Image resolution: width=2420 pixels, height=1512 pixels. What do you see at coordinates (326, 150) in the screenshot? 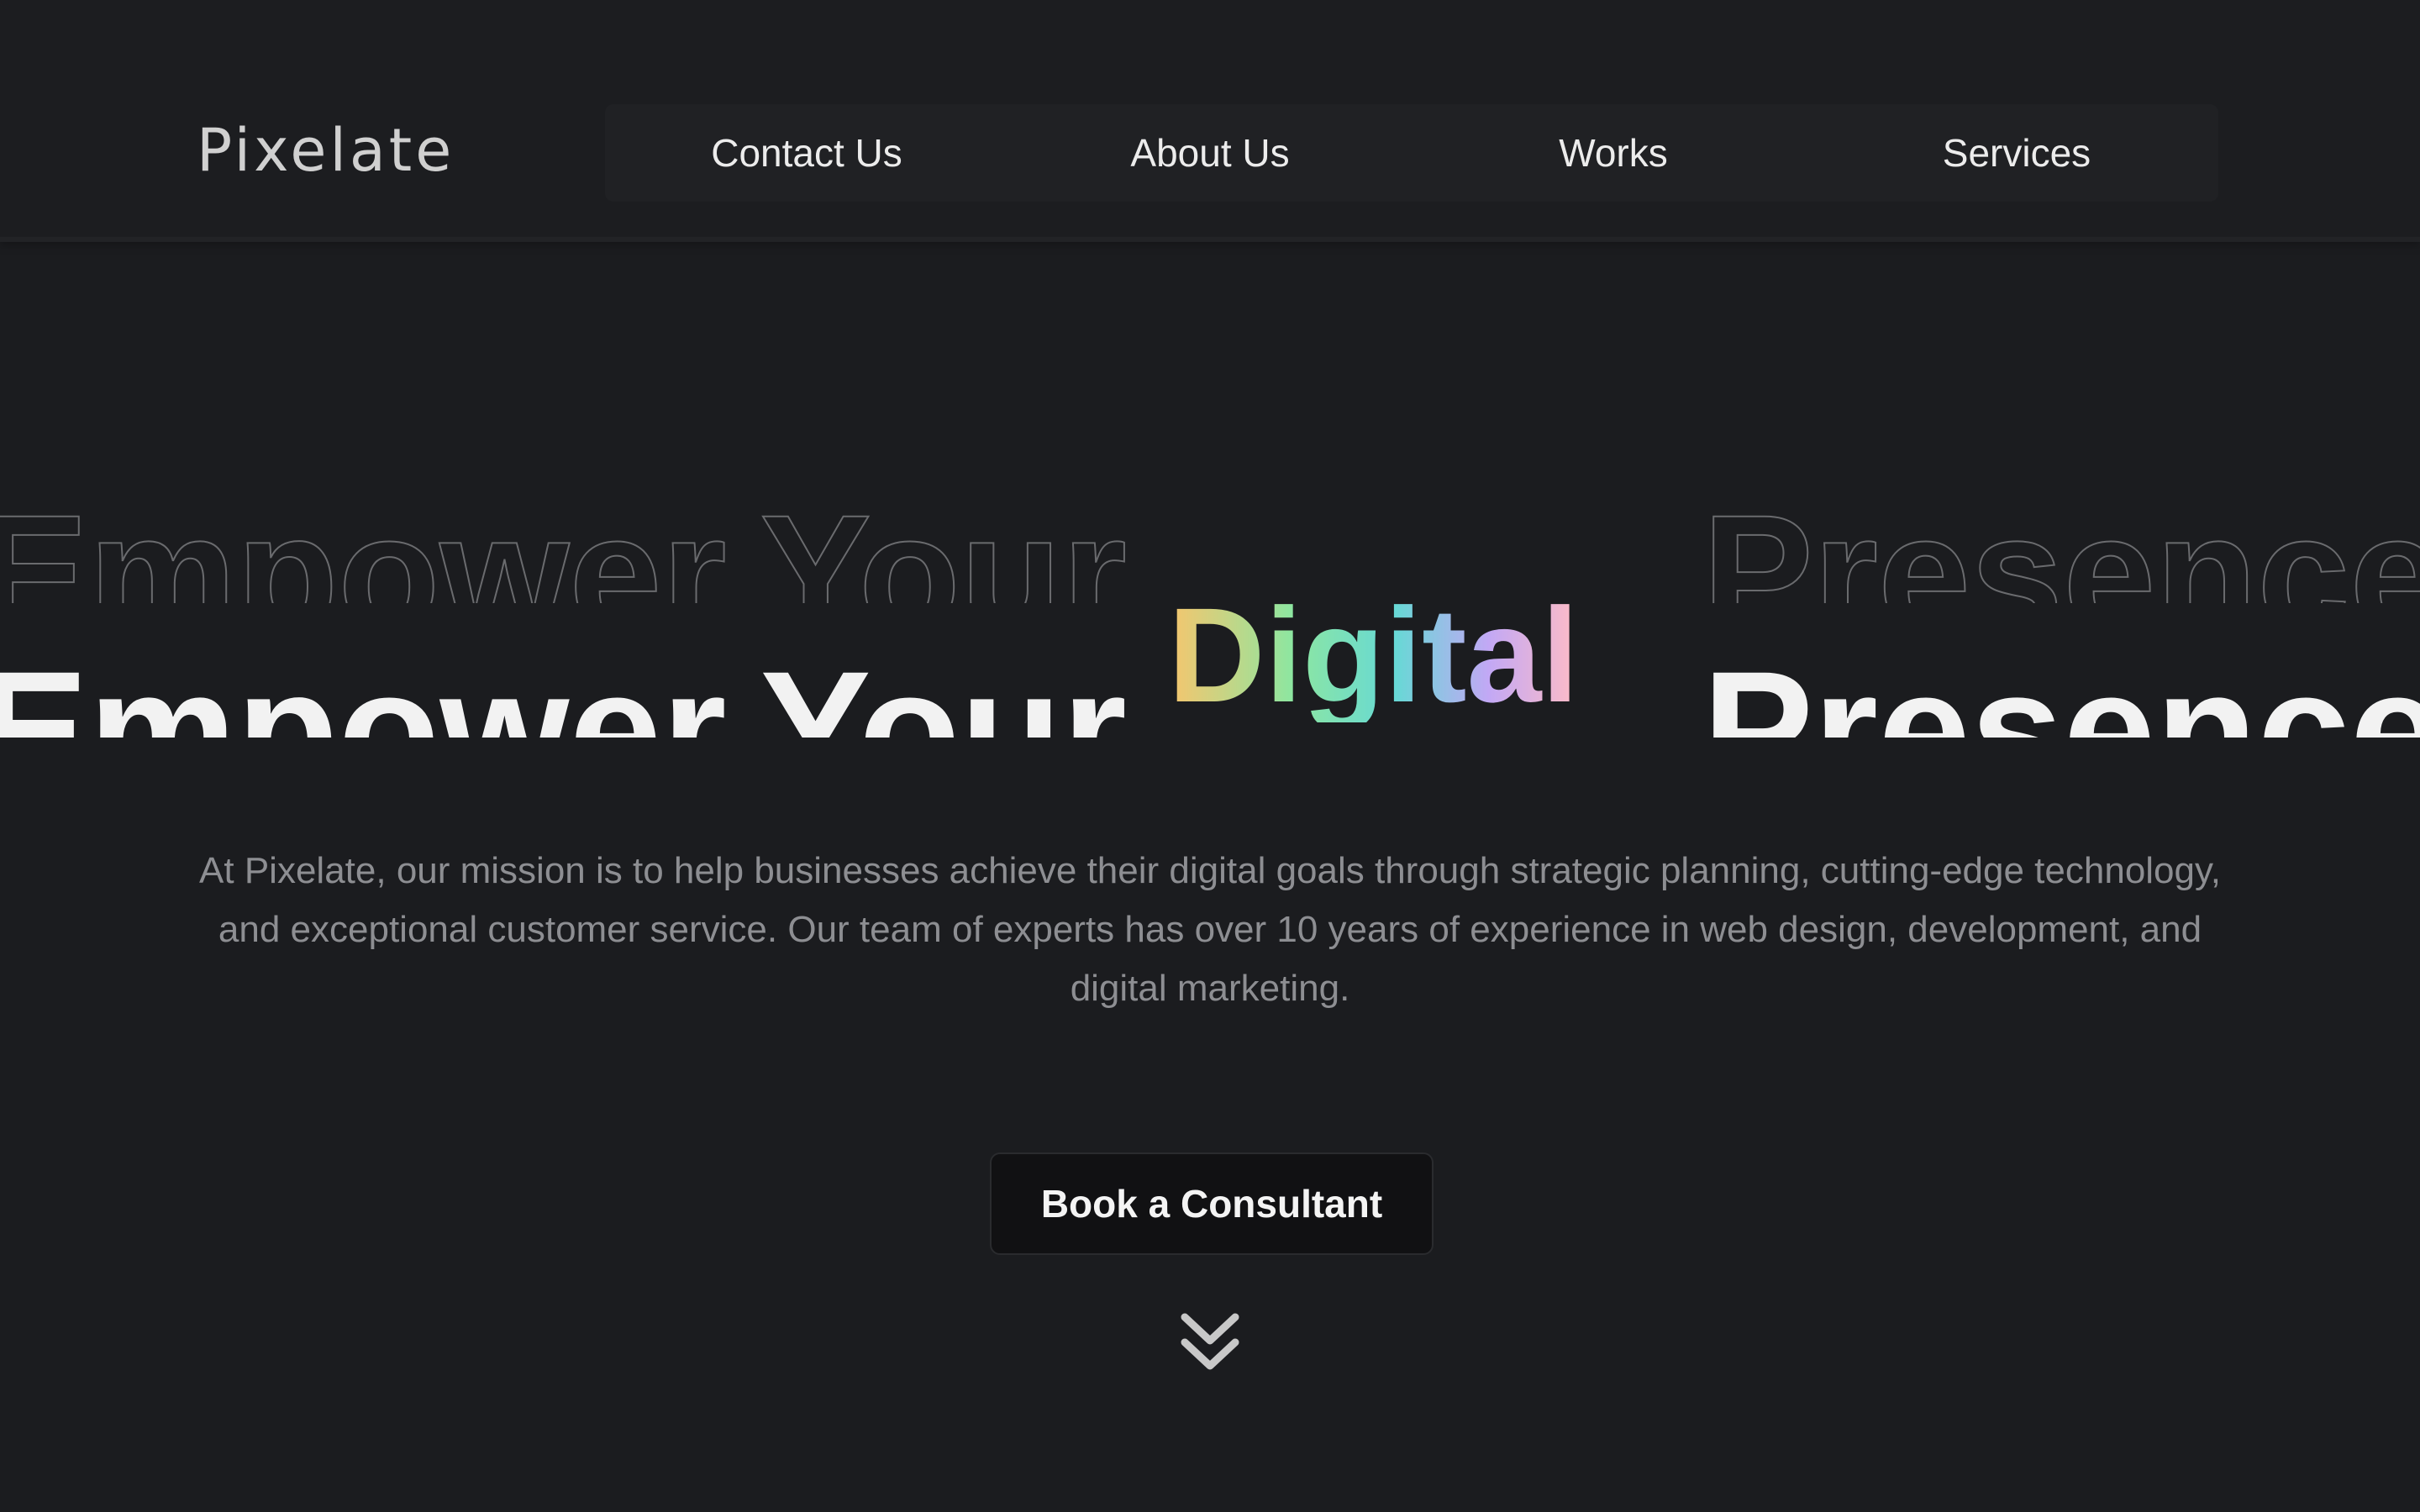
I see `logo: Pixelate` at bounding box center [326, 150].